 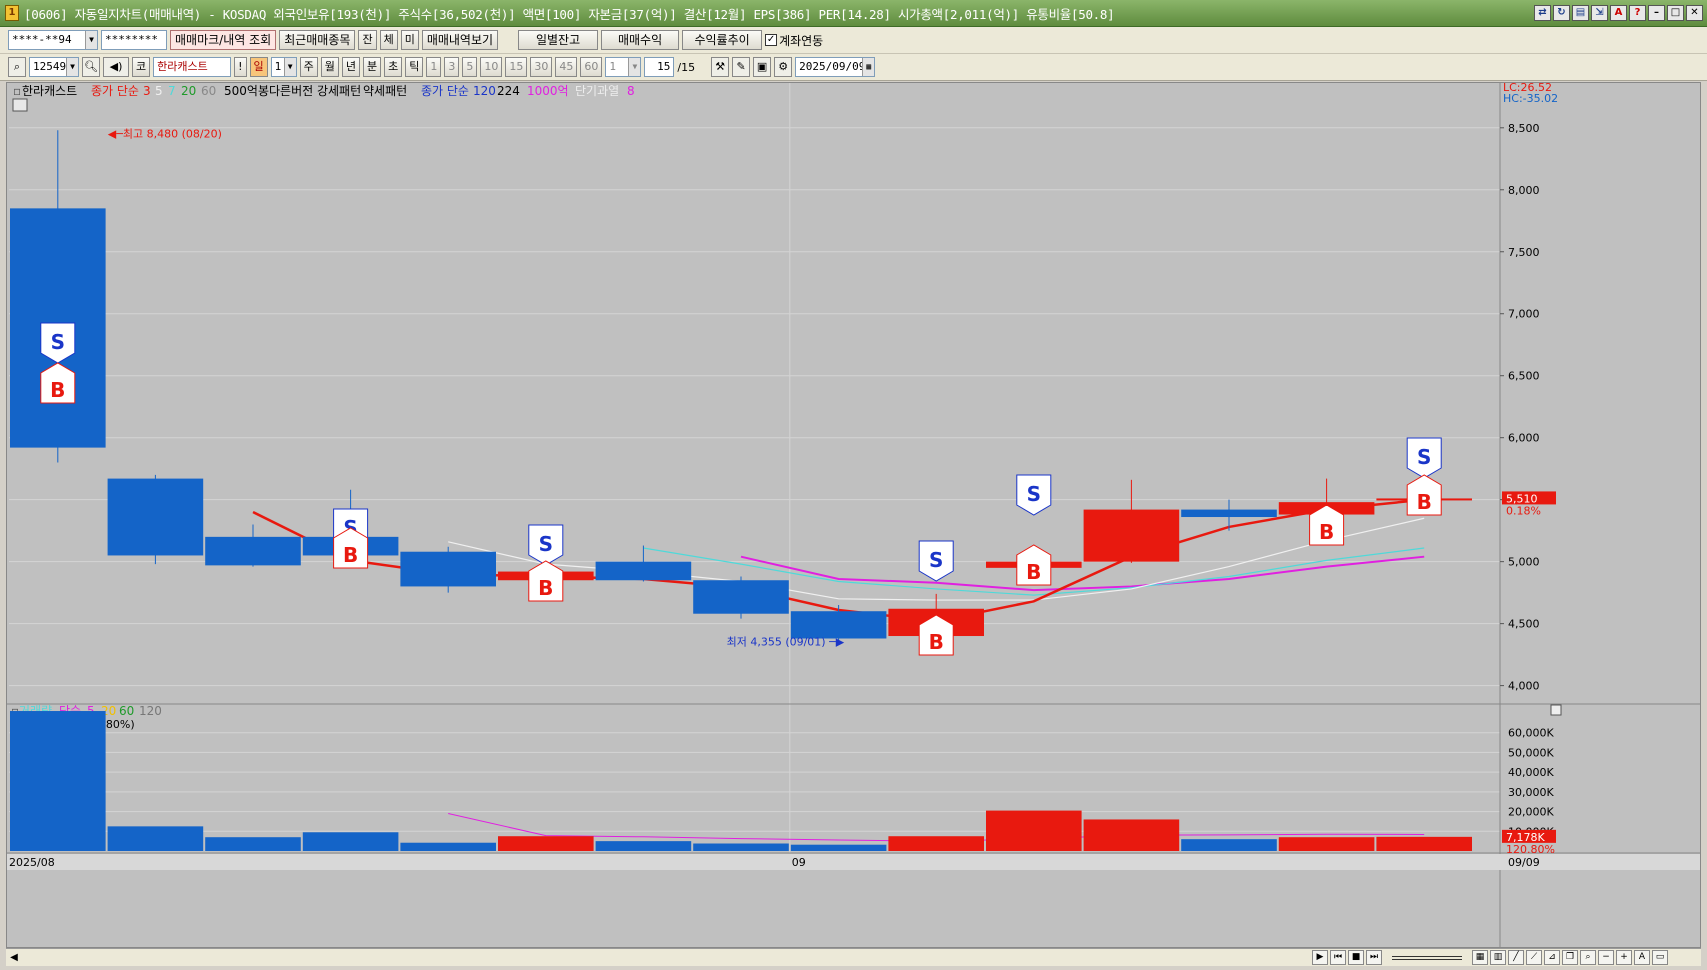 I want to click on fast-forward-icon: ⏭, so click(x=1374, y=957).